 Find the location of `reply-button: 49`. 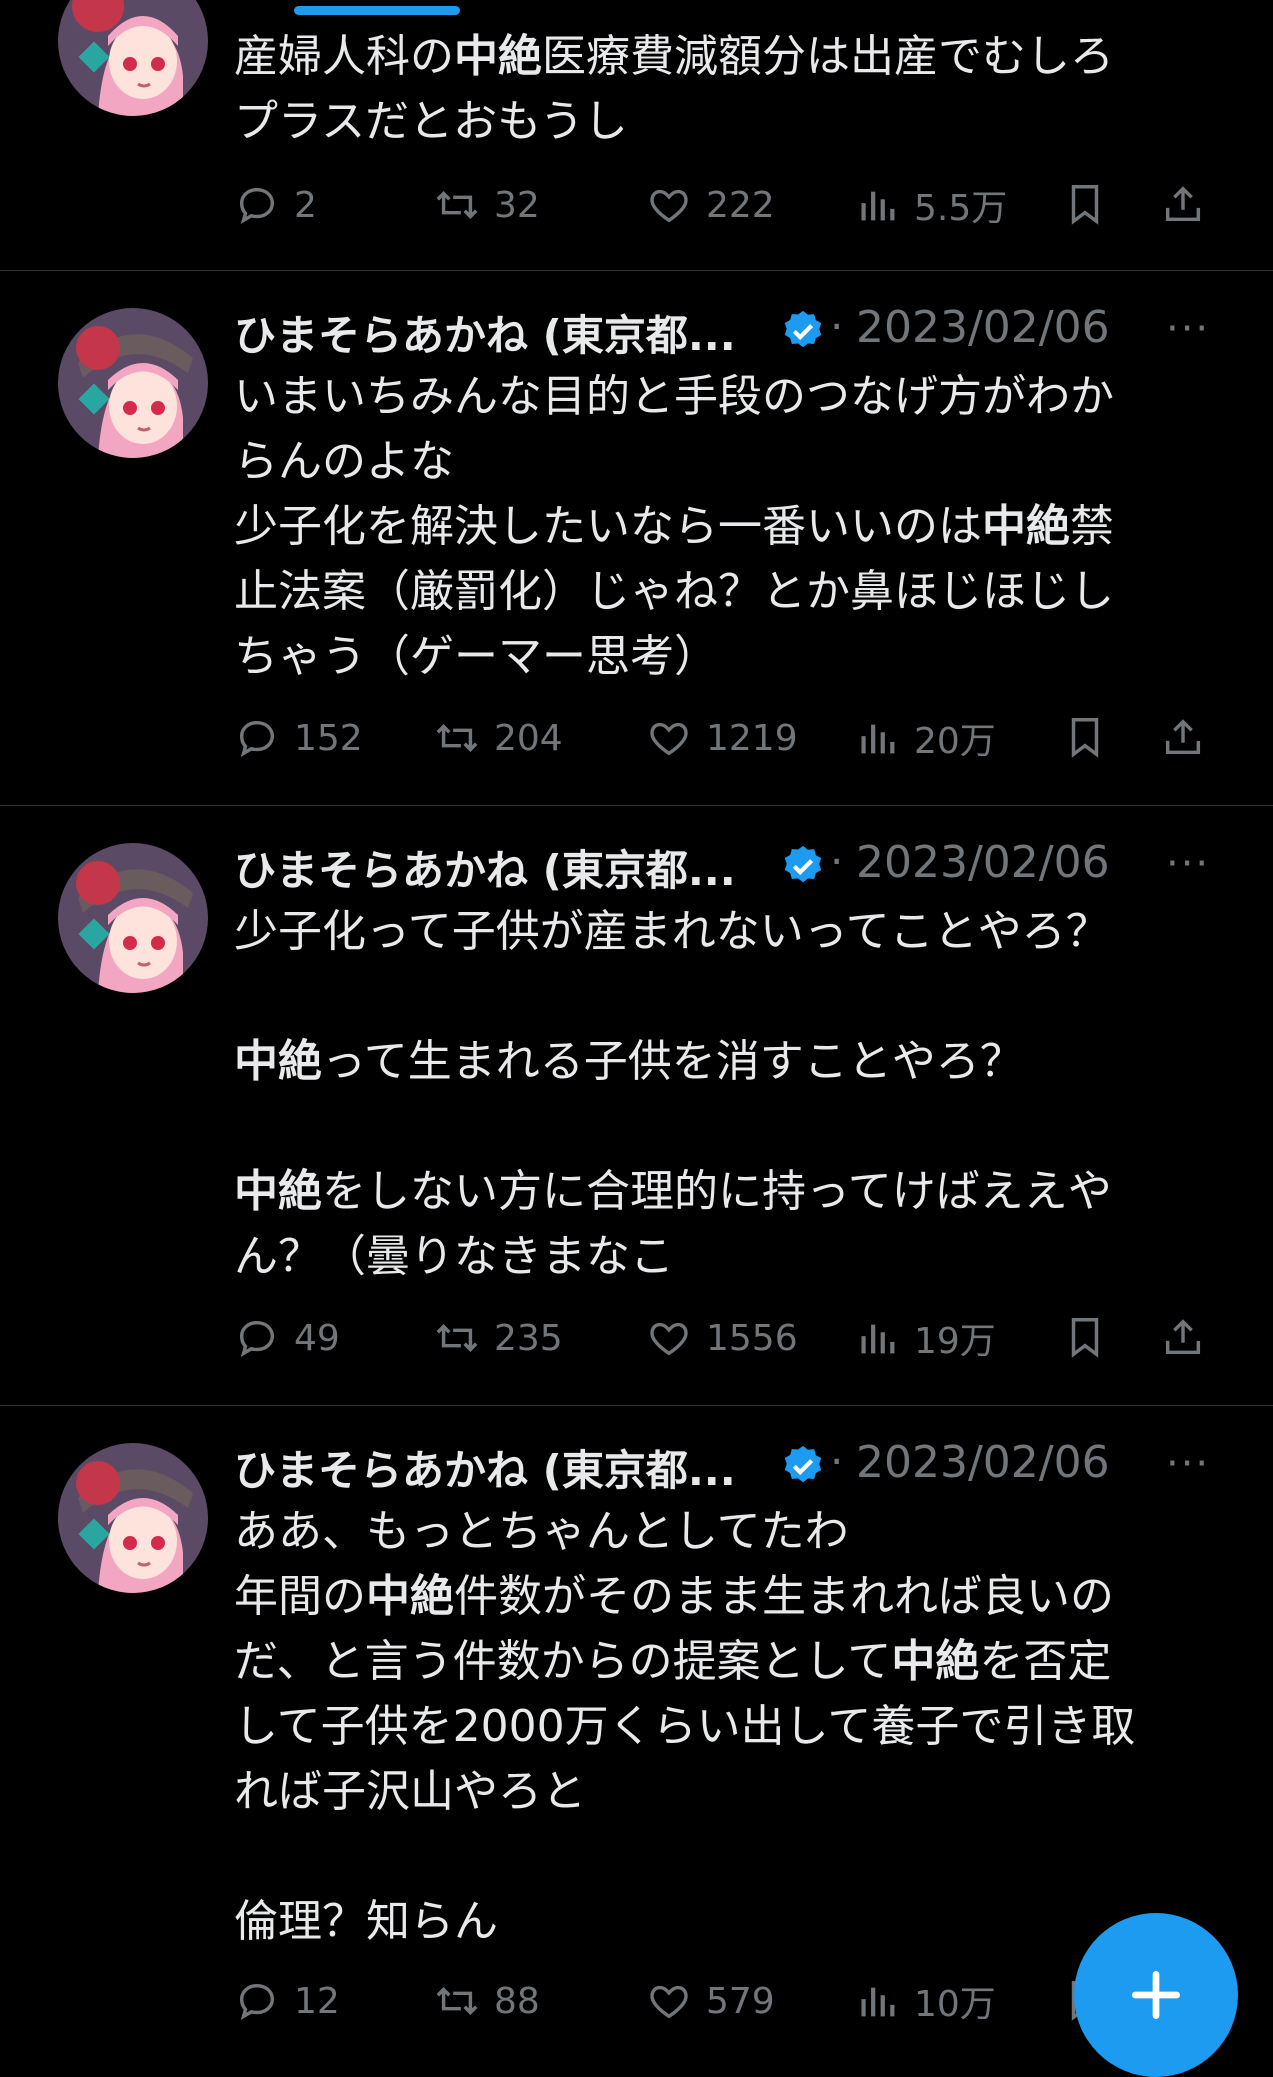

reply-button: 49 is located at coordinates (287, 1338).